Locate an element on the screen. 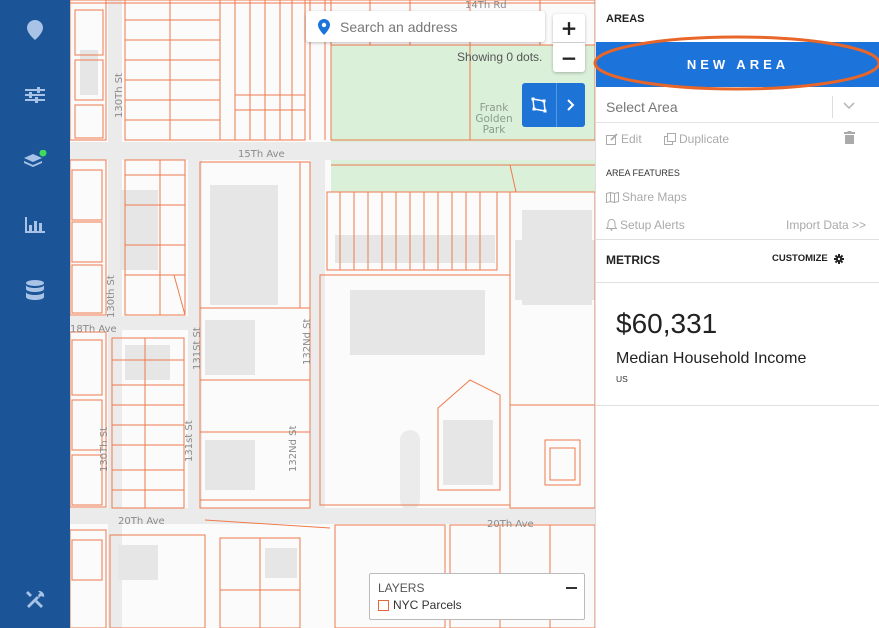 The image size is (879, 628). street-label-15th: 15Th Ave is located at coordinates (261, 154).